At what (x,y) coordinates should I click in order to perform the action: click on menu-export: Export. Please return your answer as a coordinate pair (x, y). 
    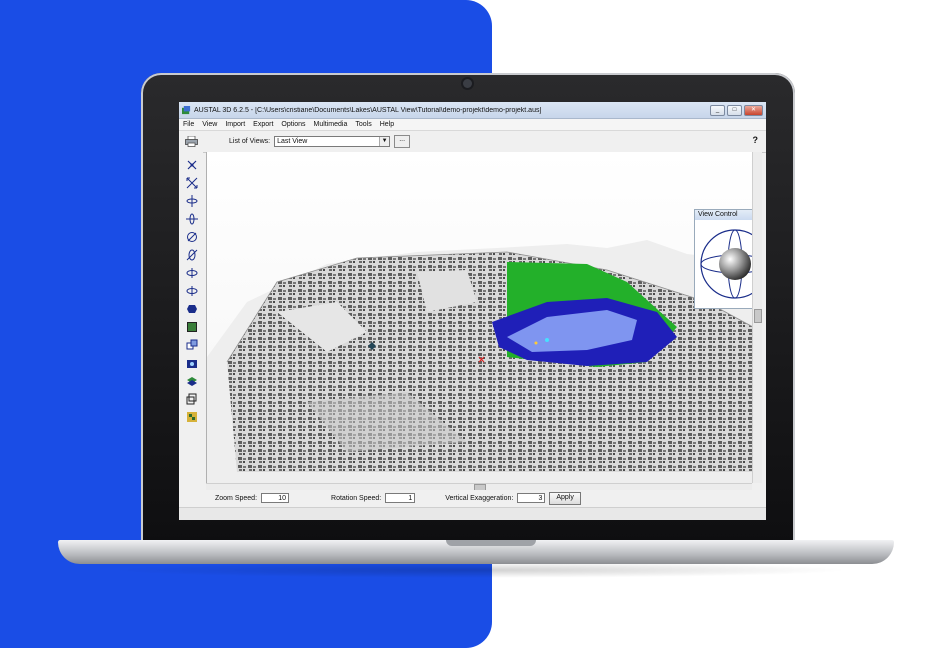
    Looking at the image, I should click on (263, 124).